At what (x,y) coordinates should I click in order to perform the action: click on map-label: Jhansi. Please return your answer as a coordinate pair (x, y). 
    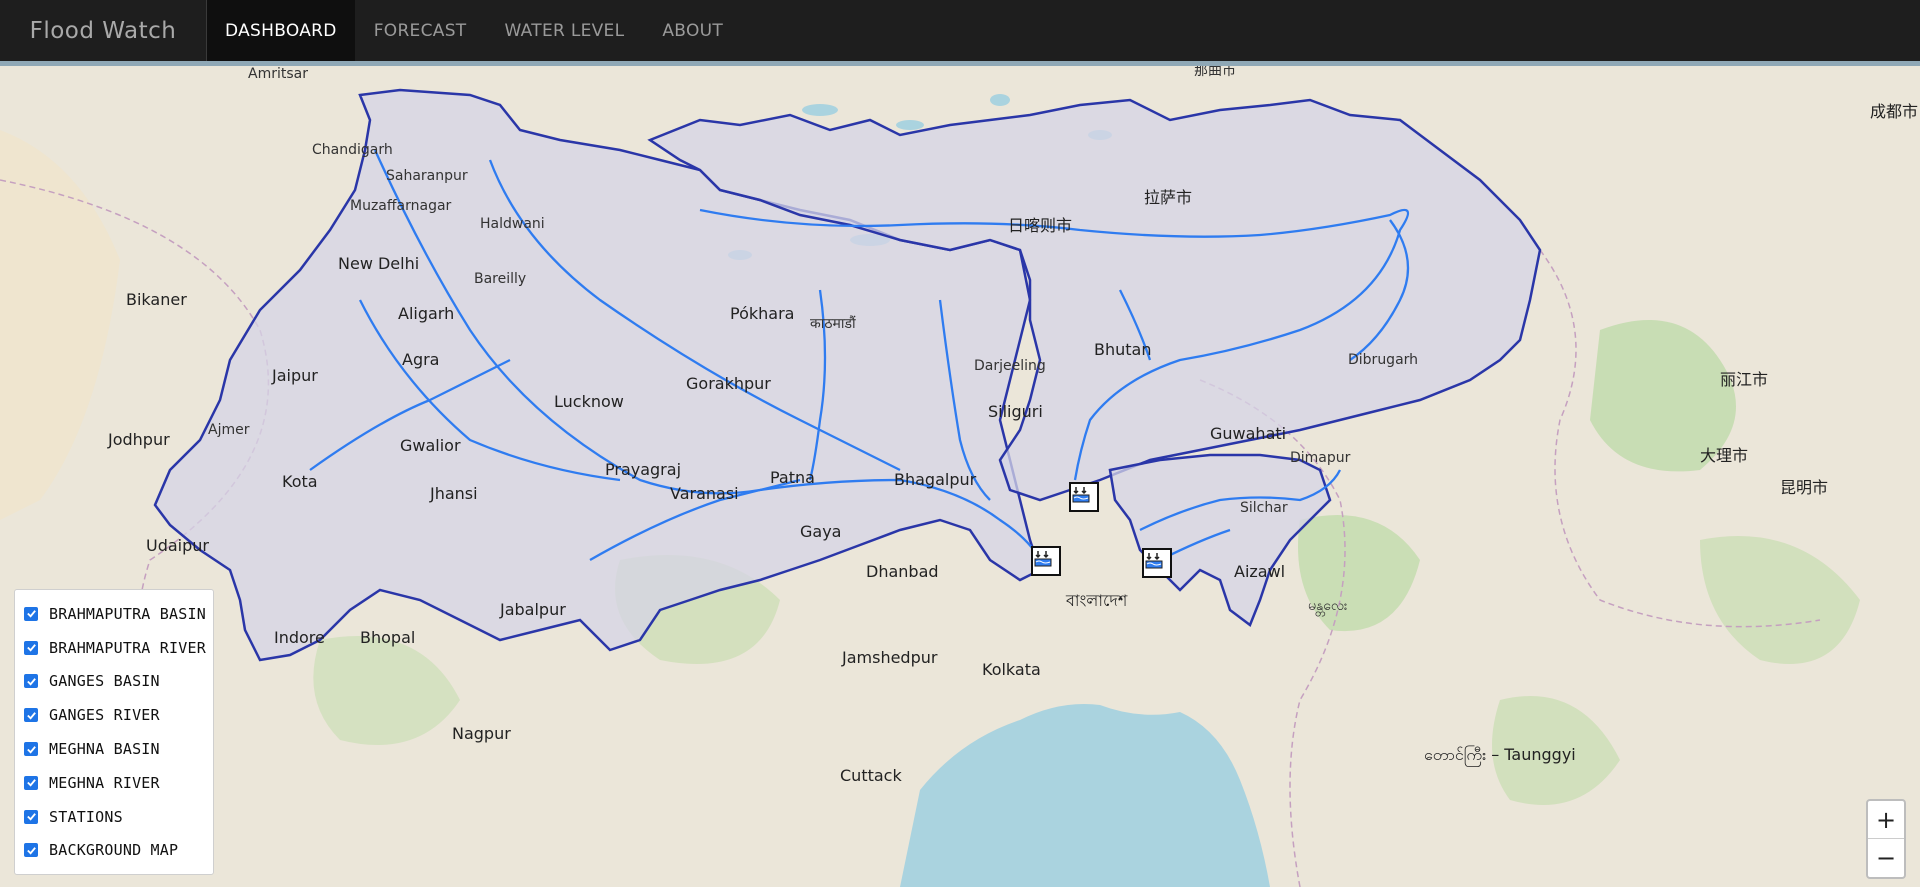
    Looking at the image, I should click on (454, 493).